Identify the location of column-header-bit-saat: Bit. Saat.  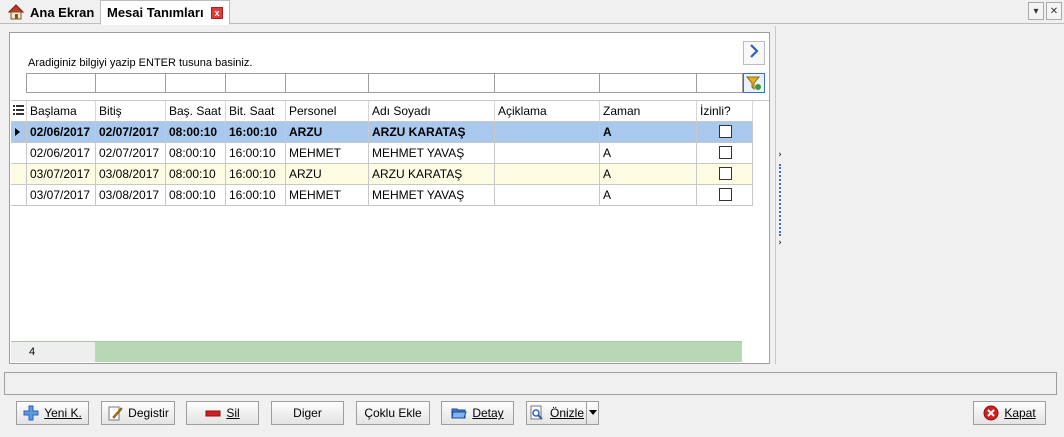
(256, 111).